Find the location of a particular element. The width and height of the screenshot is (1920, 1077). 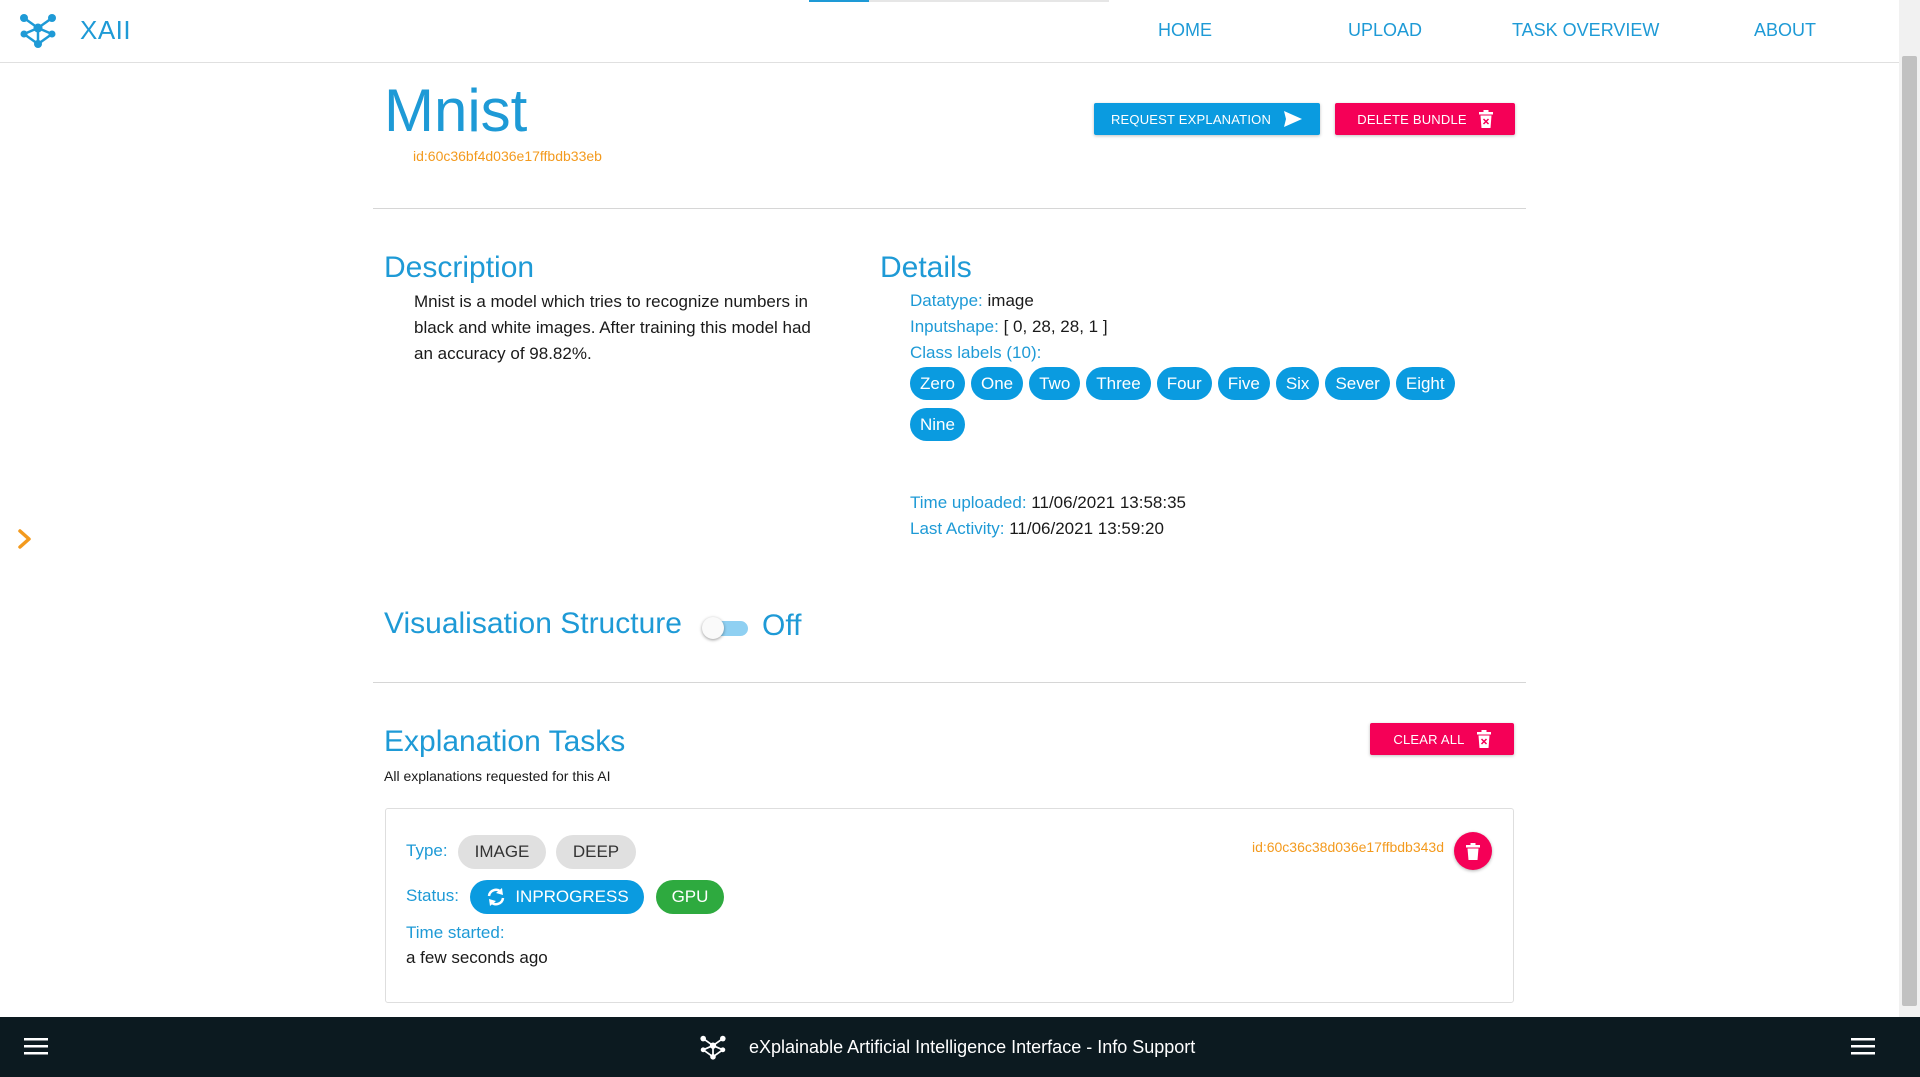

sidebar-toggle is located at coordinates (25, 541).